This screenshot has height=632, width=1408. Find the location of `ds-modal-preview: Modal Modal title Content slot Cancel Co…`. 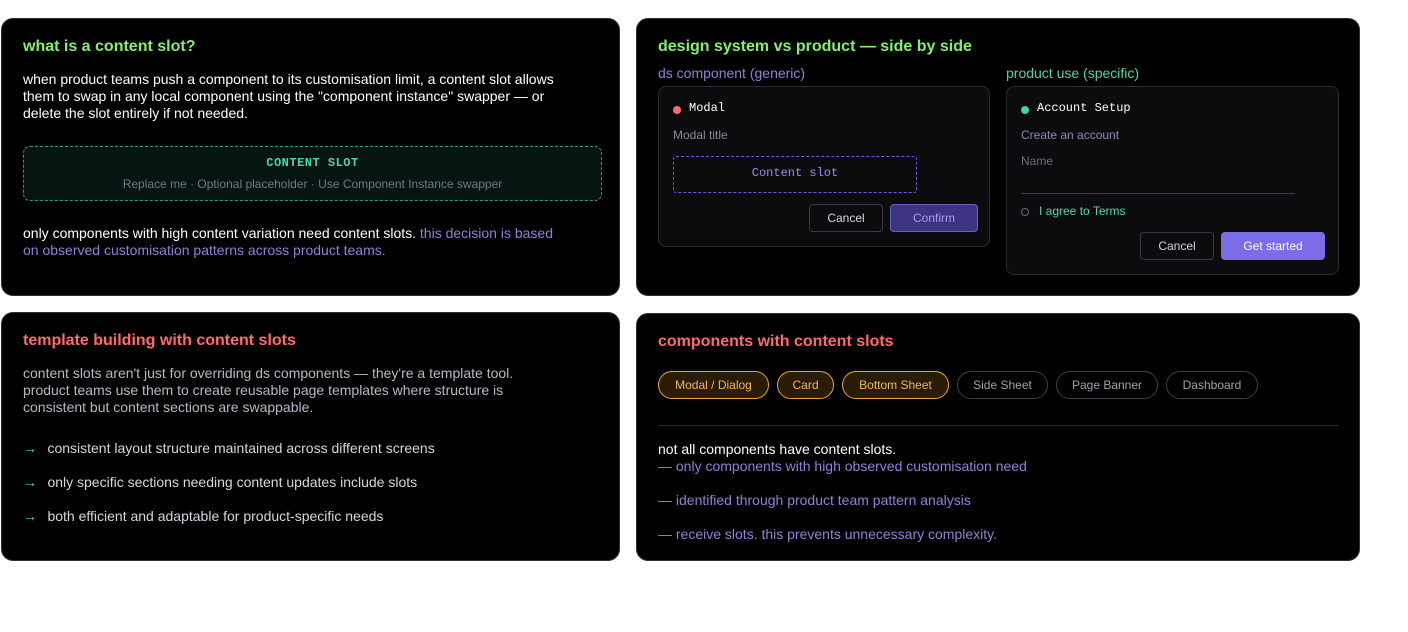

ds-modal-preview: Modal Modal title Content slot Cancel Co… is located at coordinates (824, 166).